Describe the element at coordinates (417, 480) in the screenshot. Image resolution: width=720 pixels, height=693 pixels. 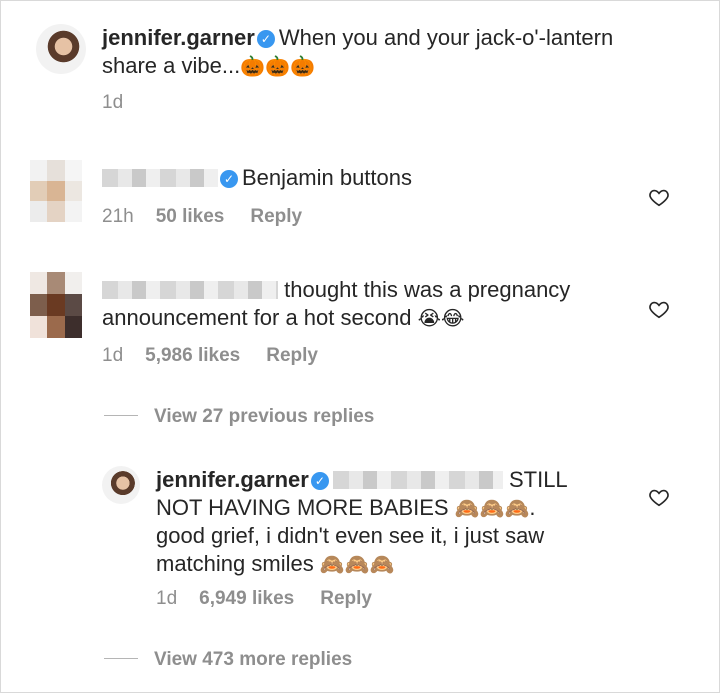
I see `reply-mention-blurred` at that location.